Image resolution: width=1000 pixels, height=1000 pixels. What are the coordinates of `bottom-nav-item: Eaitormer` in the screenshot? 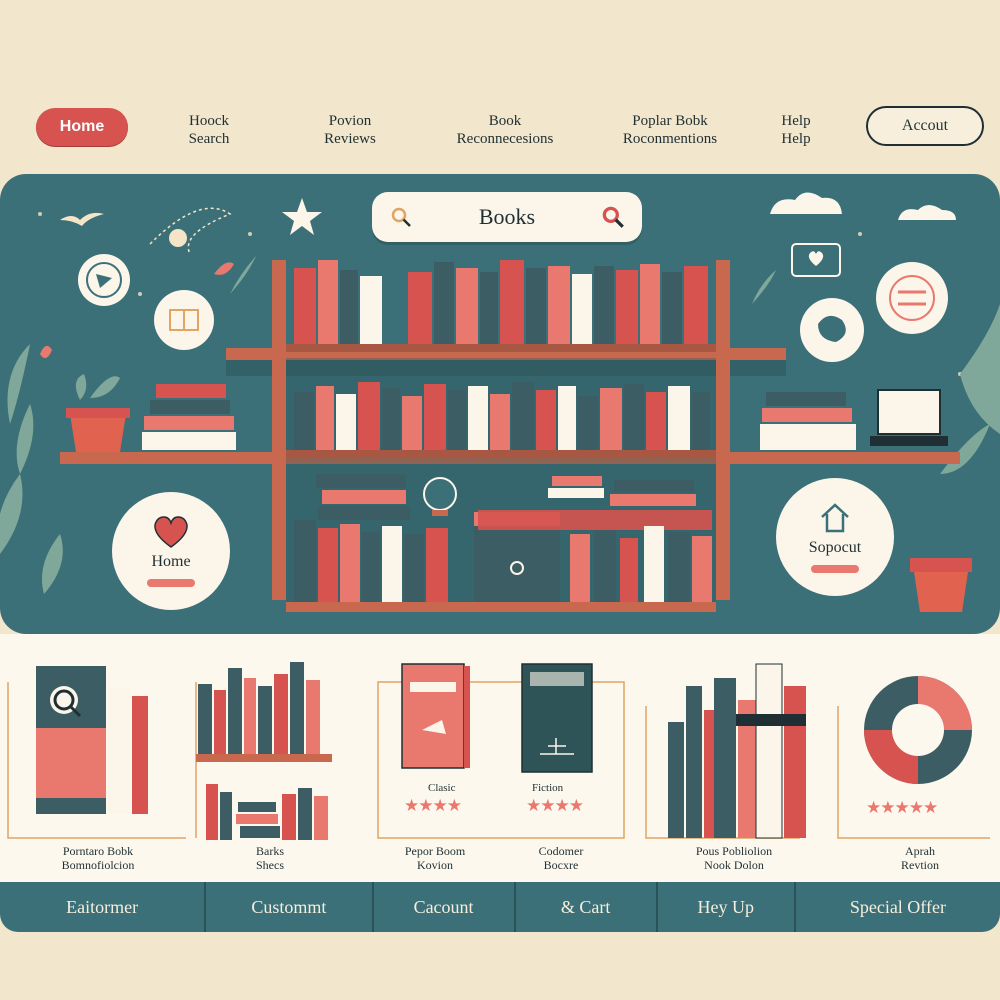 It's located at (103, 907).